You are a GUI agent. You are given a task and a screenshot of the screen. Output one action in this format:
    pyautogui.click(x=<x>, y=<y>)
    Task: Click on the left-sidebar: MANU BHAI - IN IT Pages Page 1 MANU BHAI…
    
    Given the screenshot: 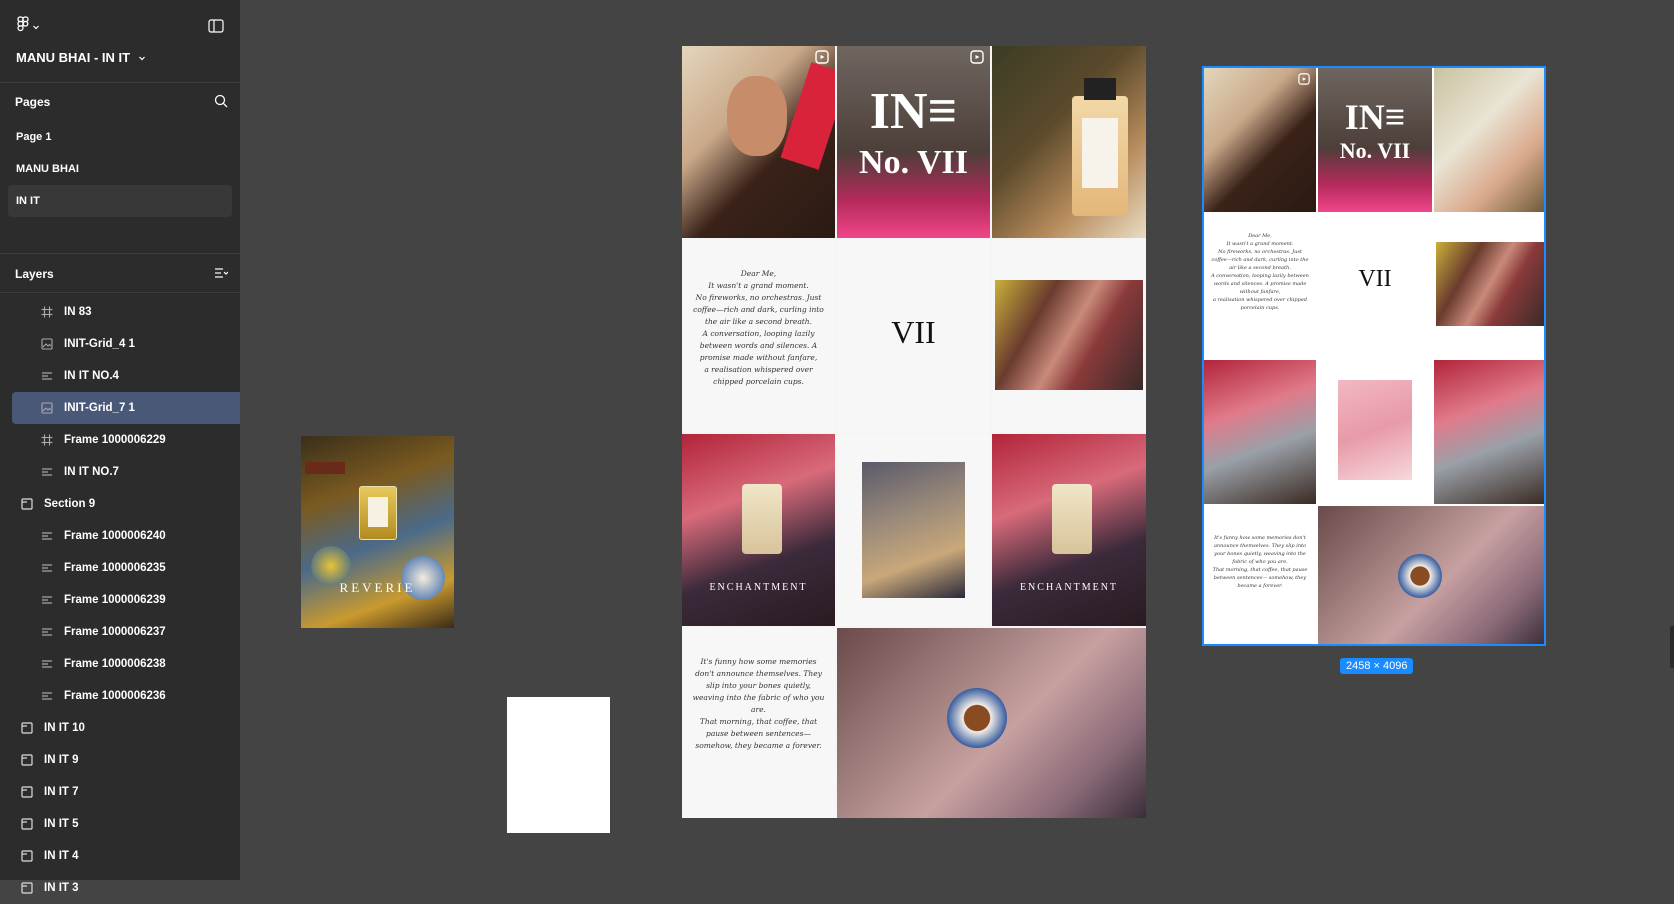 What is the action you would take?
    pyautogui.click(x=120, y=447)
    